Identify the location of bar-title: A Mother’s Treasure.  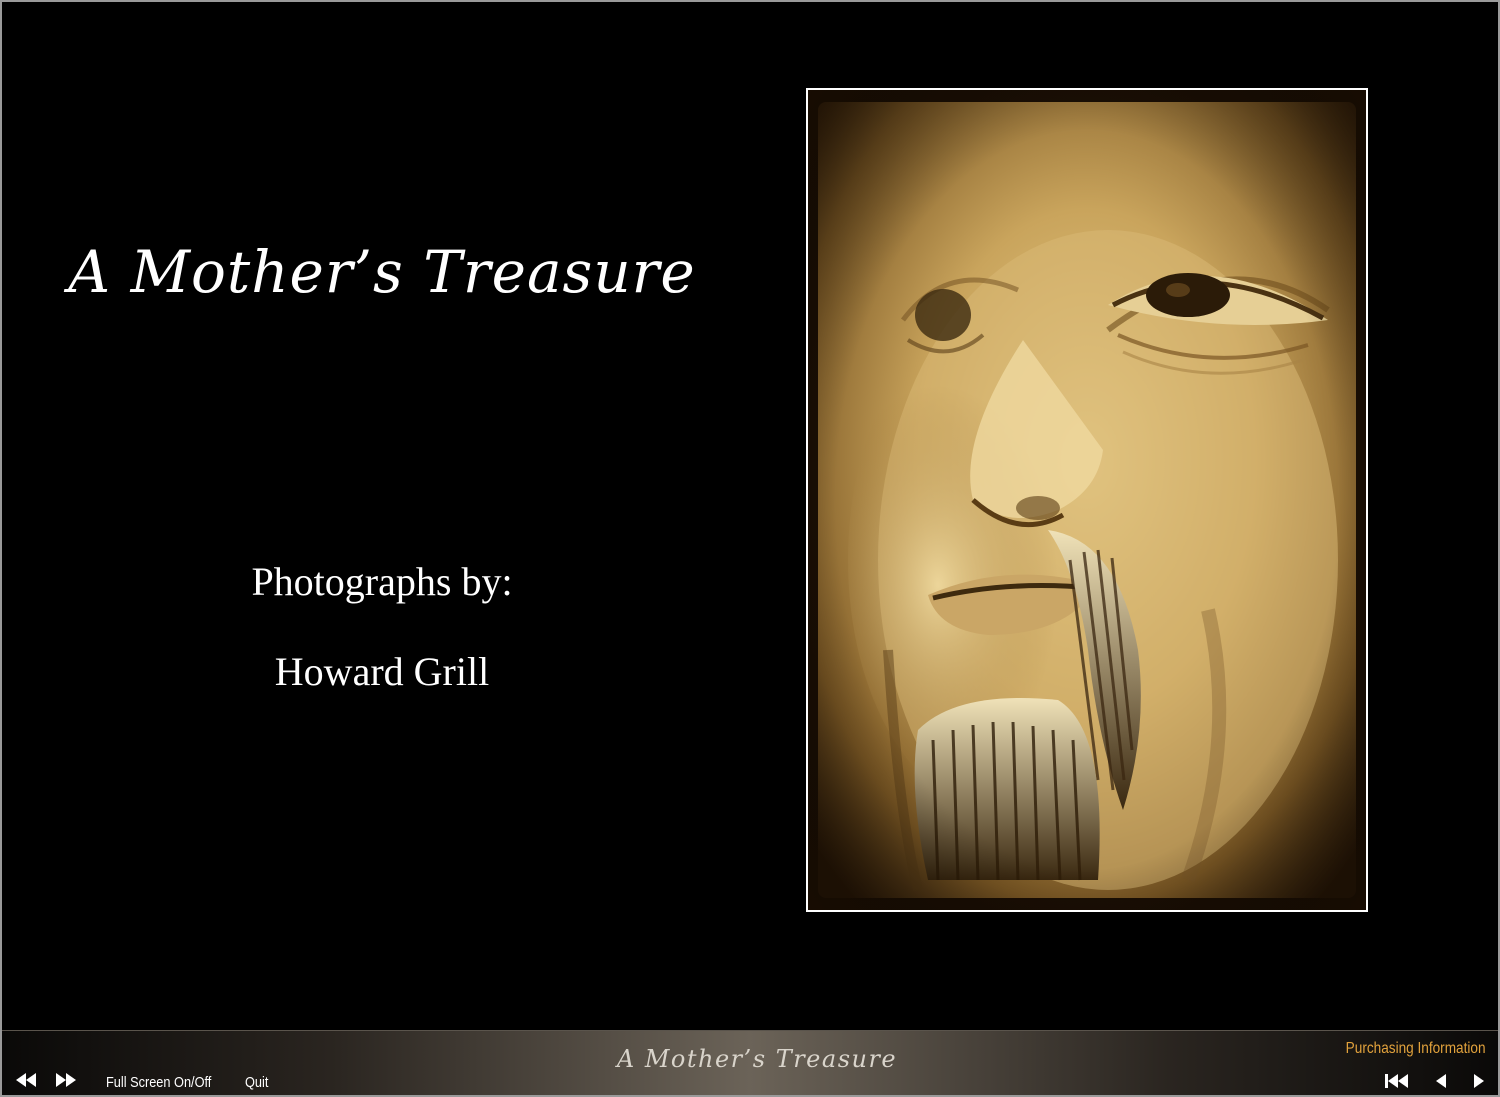
(757, 1059).